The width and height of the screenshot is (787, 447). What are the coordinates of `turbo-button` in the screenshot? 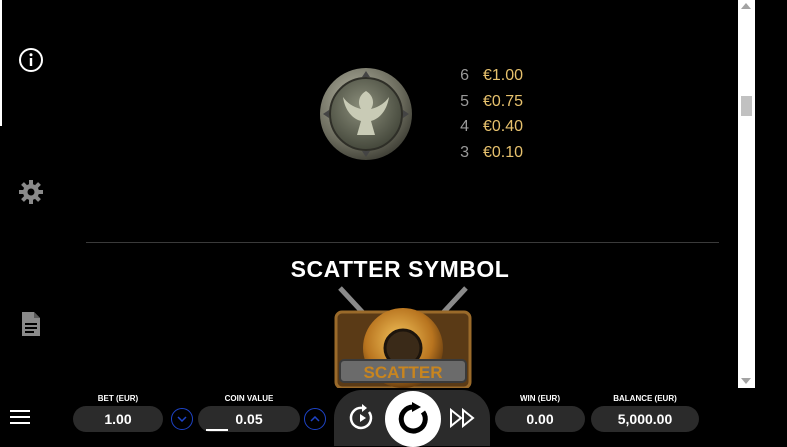 It's located at (463, 420).